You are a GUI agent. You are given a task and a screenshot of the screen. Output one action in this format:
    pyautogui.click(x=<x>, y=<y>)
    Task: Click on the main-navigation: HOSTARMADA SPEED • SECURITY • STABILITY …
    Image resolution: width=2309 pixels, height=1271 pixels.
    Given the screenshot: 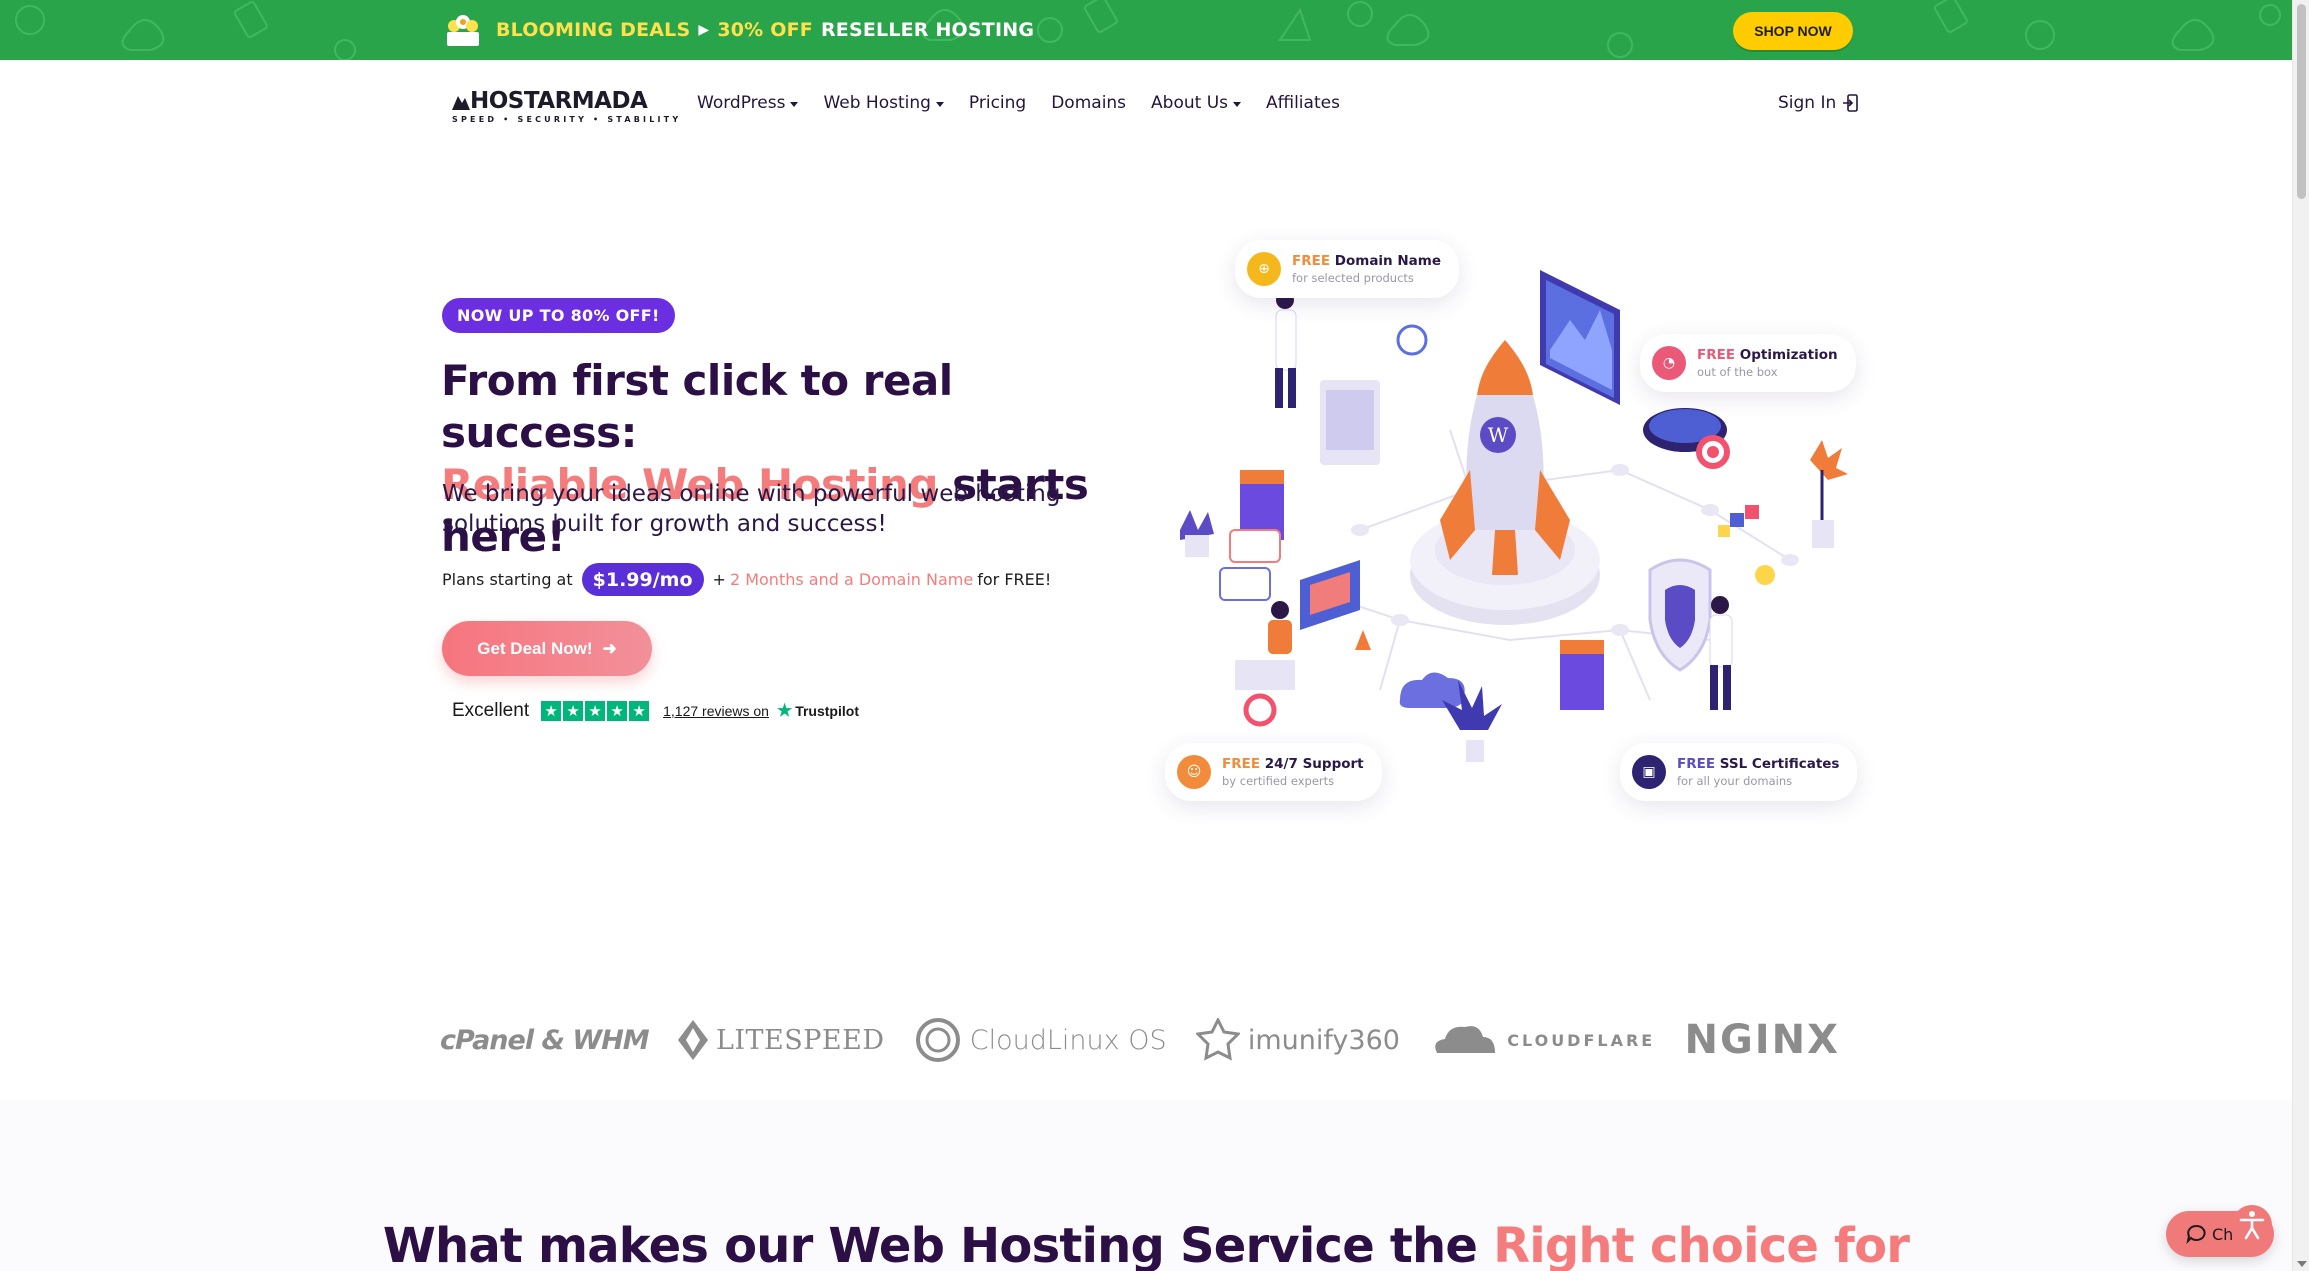 What is the action you would take?
    pyautogui.click(x=1146, y=105)
    